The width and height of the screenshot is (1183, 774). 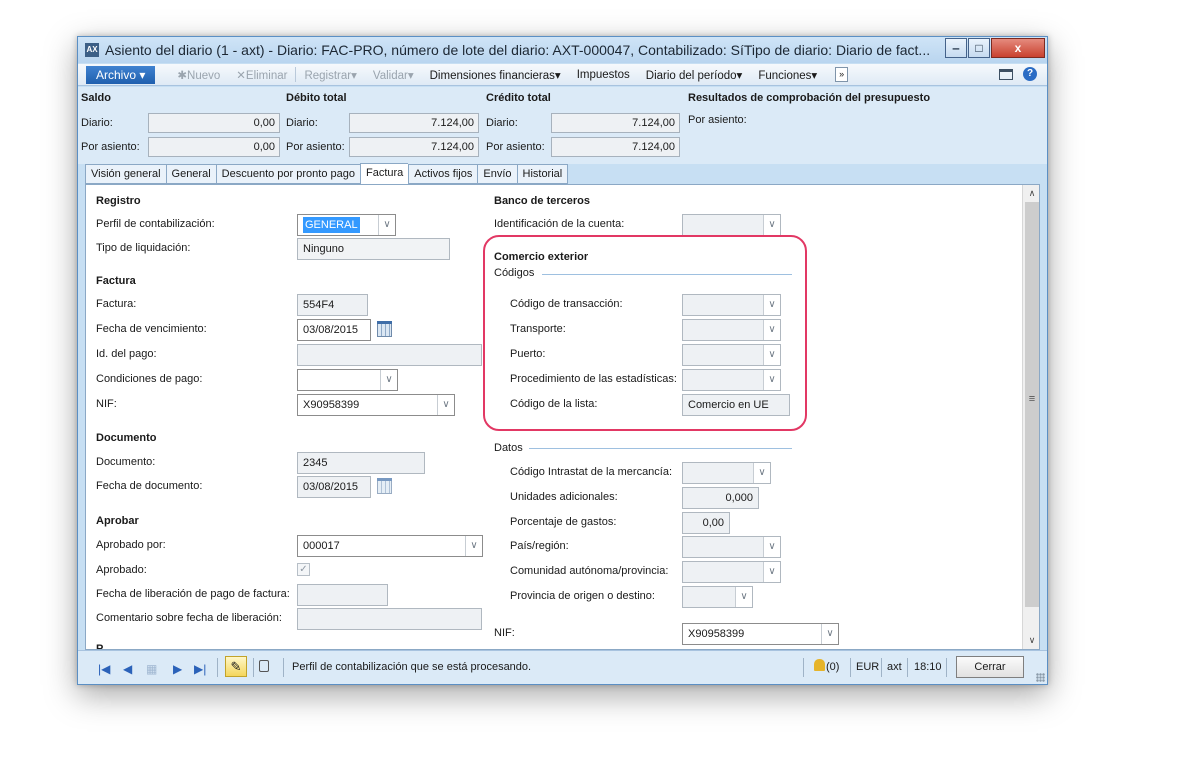 I want to click on nif-right-label: NIF:, so click(x=504, y=633).